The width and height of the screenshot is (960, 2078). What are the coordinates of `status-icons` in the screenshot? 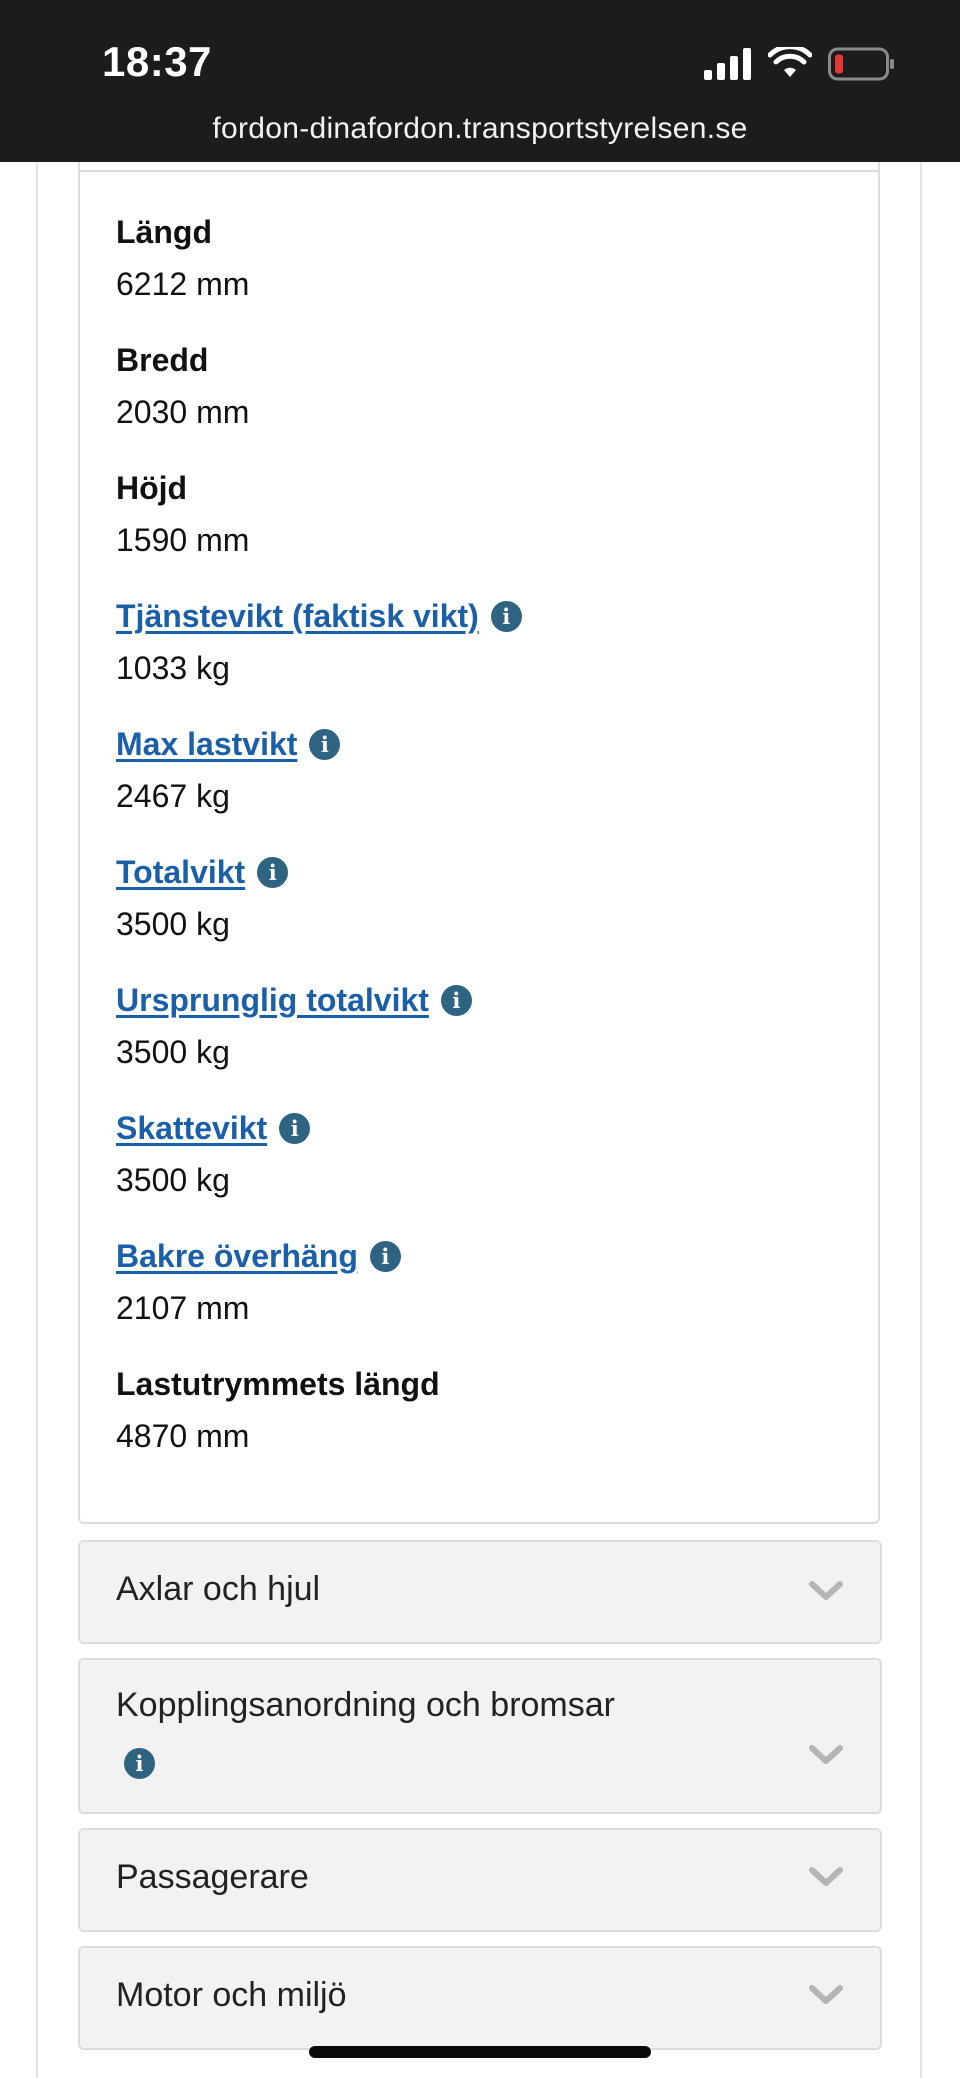 It's located at (800, 64).